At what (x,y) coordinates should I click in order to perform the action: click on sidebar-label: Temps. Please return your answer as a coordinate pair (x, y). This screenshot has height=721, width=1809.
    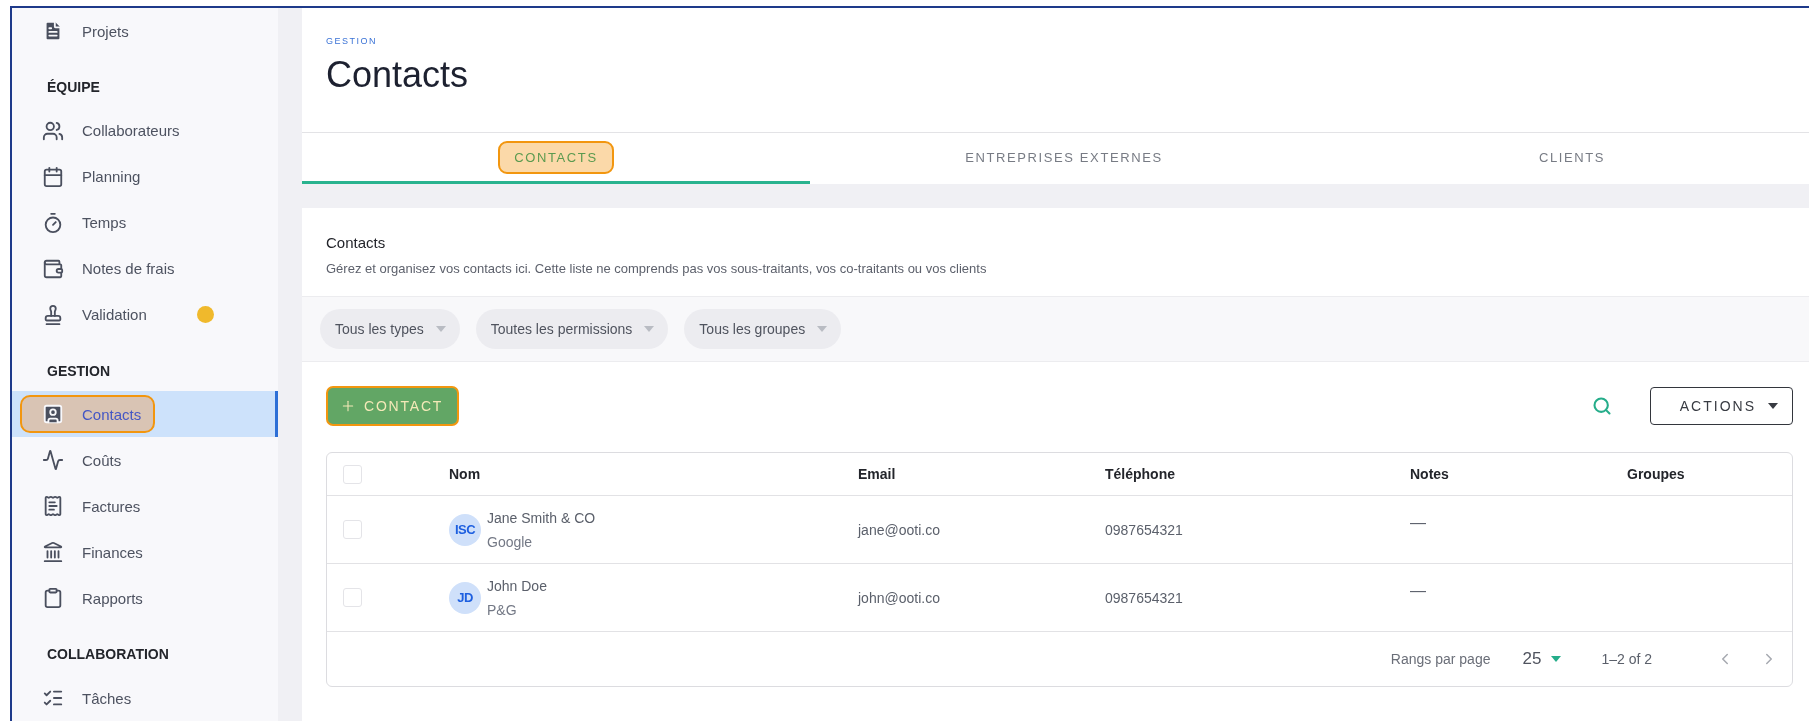
    Looking at the image, I should click on (104, 223).